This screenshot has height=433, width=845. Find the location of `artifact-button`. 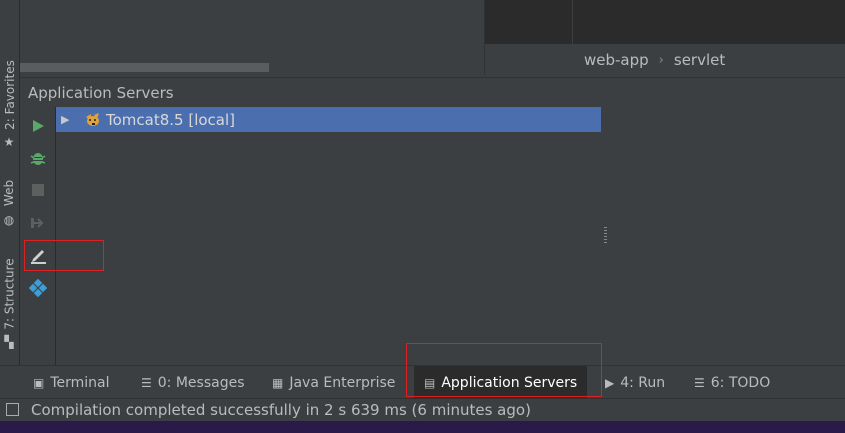

artifact-button is located at coordinates (38, 288).